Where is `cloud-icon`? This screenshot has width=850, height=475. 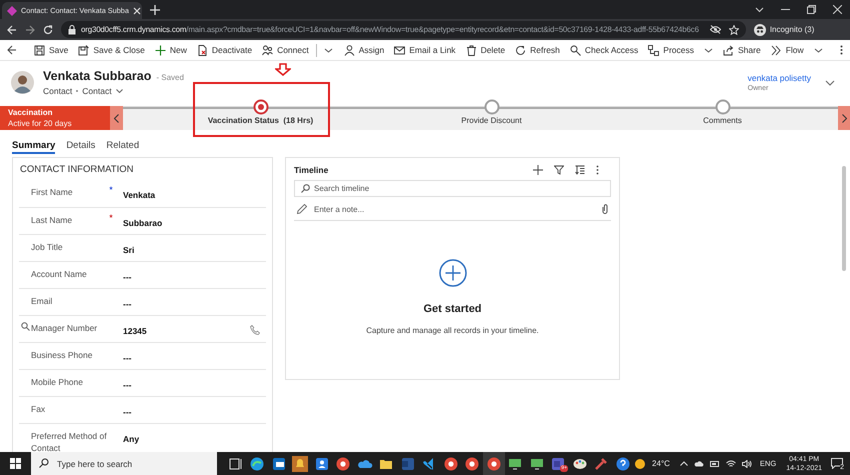 cloud-icon is located at coordinates (699, 463).